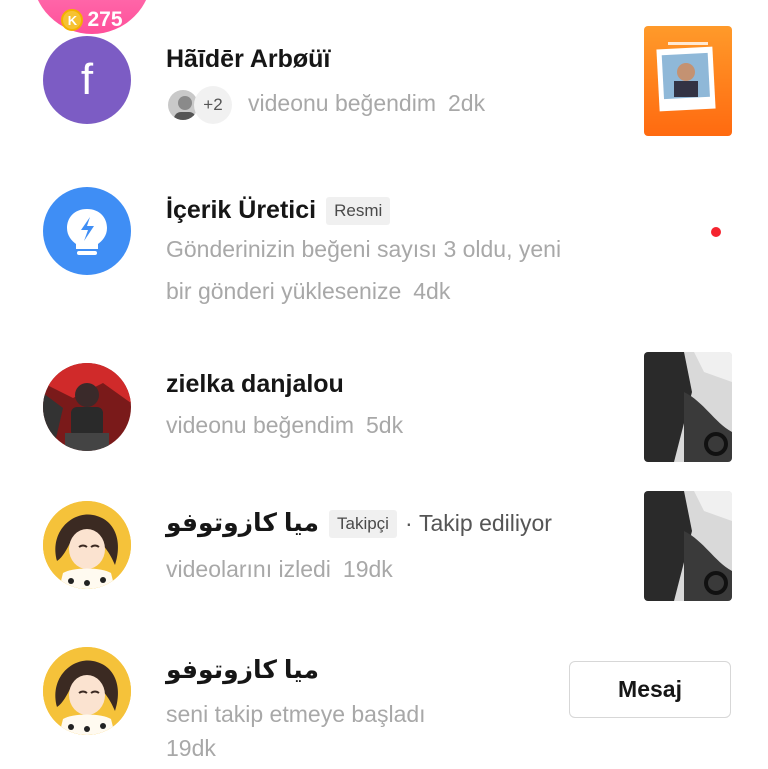 The height and width of the screenshot is (769, 768). I want to click on user-name: ميا كازوتوفو Takipçi · Takip ediliyor, so click(359, 523).